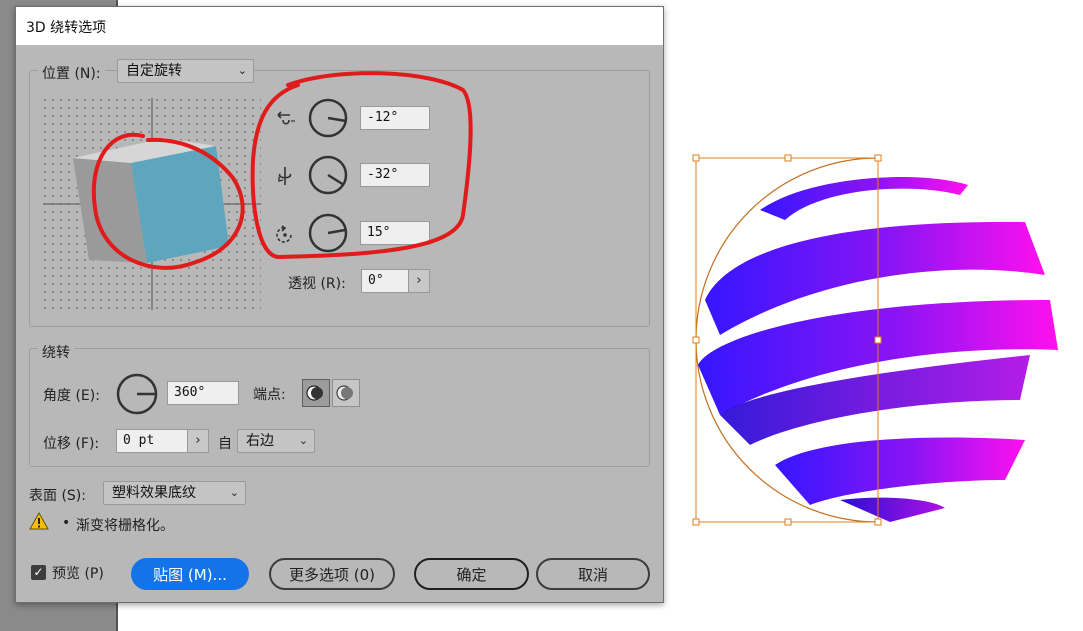 This screenshot has height=631, width=1083. What do you see at coordinates (696, 158) in the screenshot?
I see `handle-top-left` at bounding box center [696, 158].